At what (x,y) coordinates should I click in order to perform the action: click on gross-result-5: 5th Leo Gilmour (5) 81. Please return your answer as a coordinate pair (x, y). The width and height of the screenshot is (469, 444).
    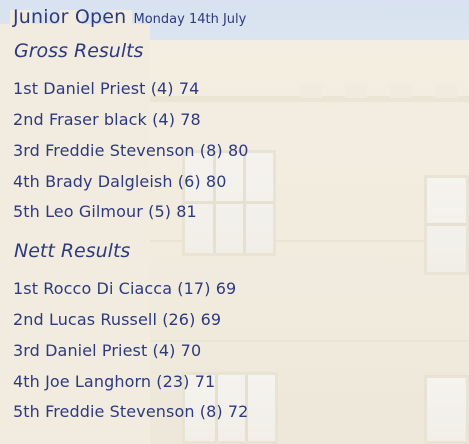
    Looking at the image, I should click on (105, 211).